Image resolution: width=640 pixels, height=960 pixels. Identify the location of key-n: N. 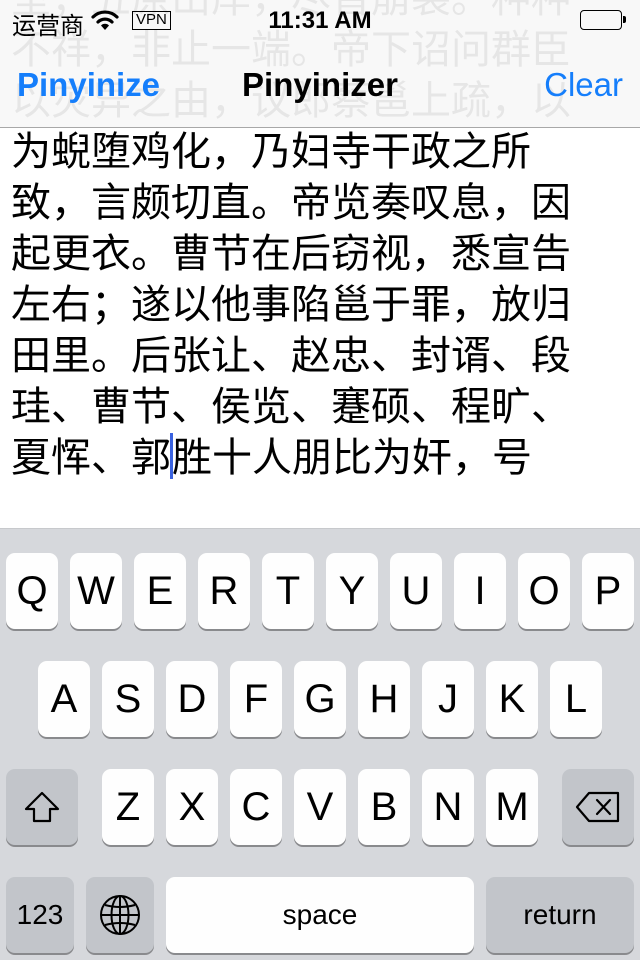
(448, 807).